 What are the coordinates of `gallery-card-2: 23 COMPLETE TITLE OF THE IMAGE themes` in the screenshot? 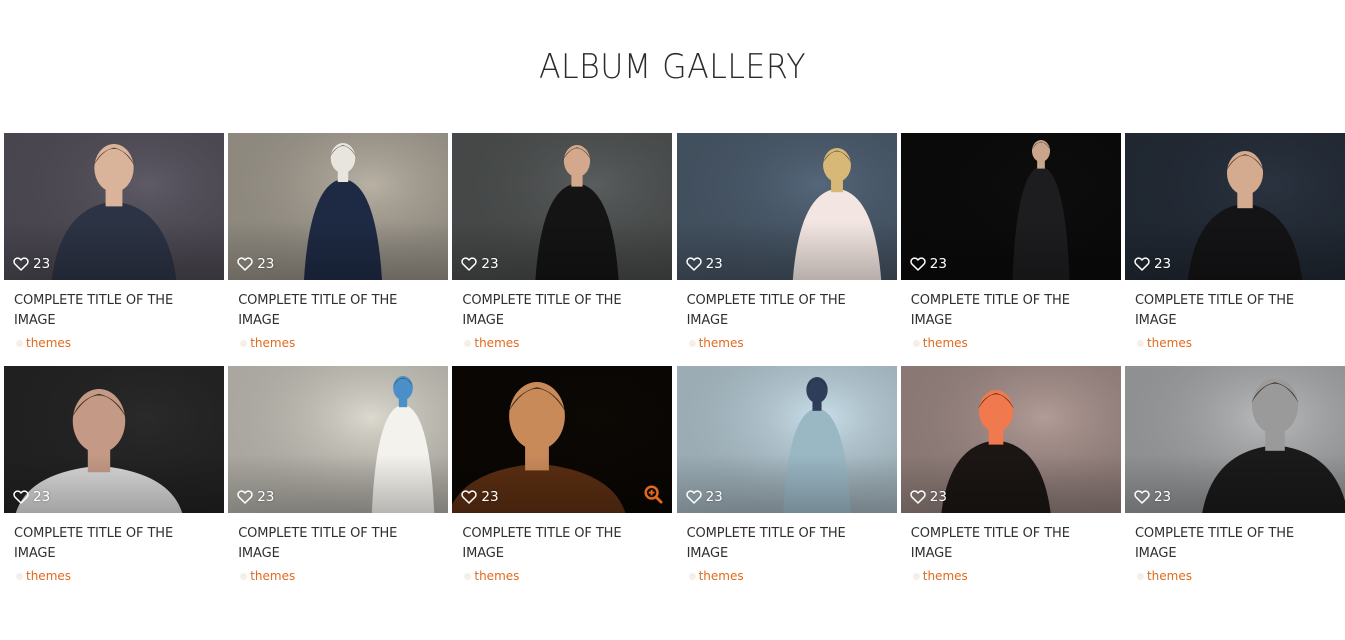 It's located at (338, 249).